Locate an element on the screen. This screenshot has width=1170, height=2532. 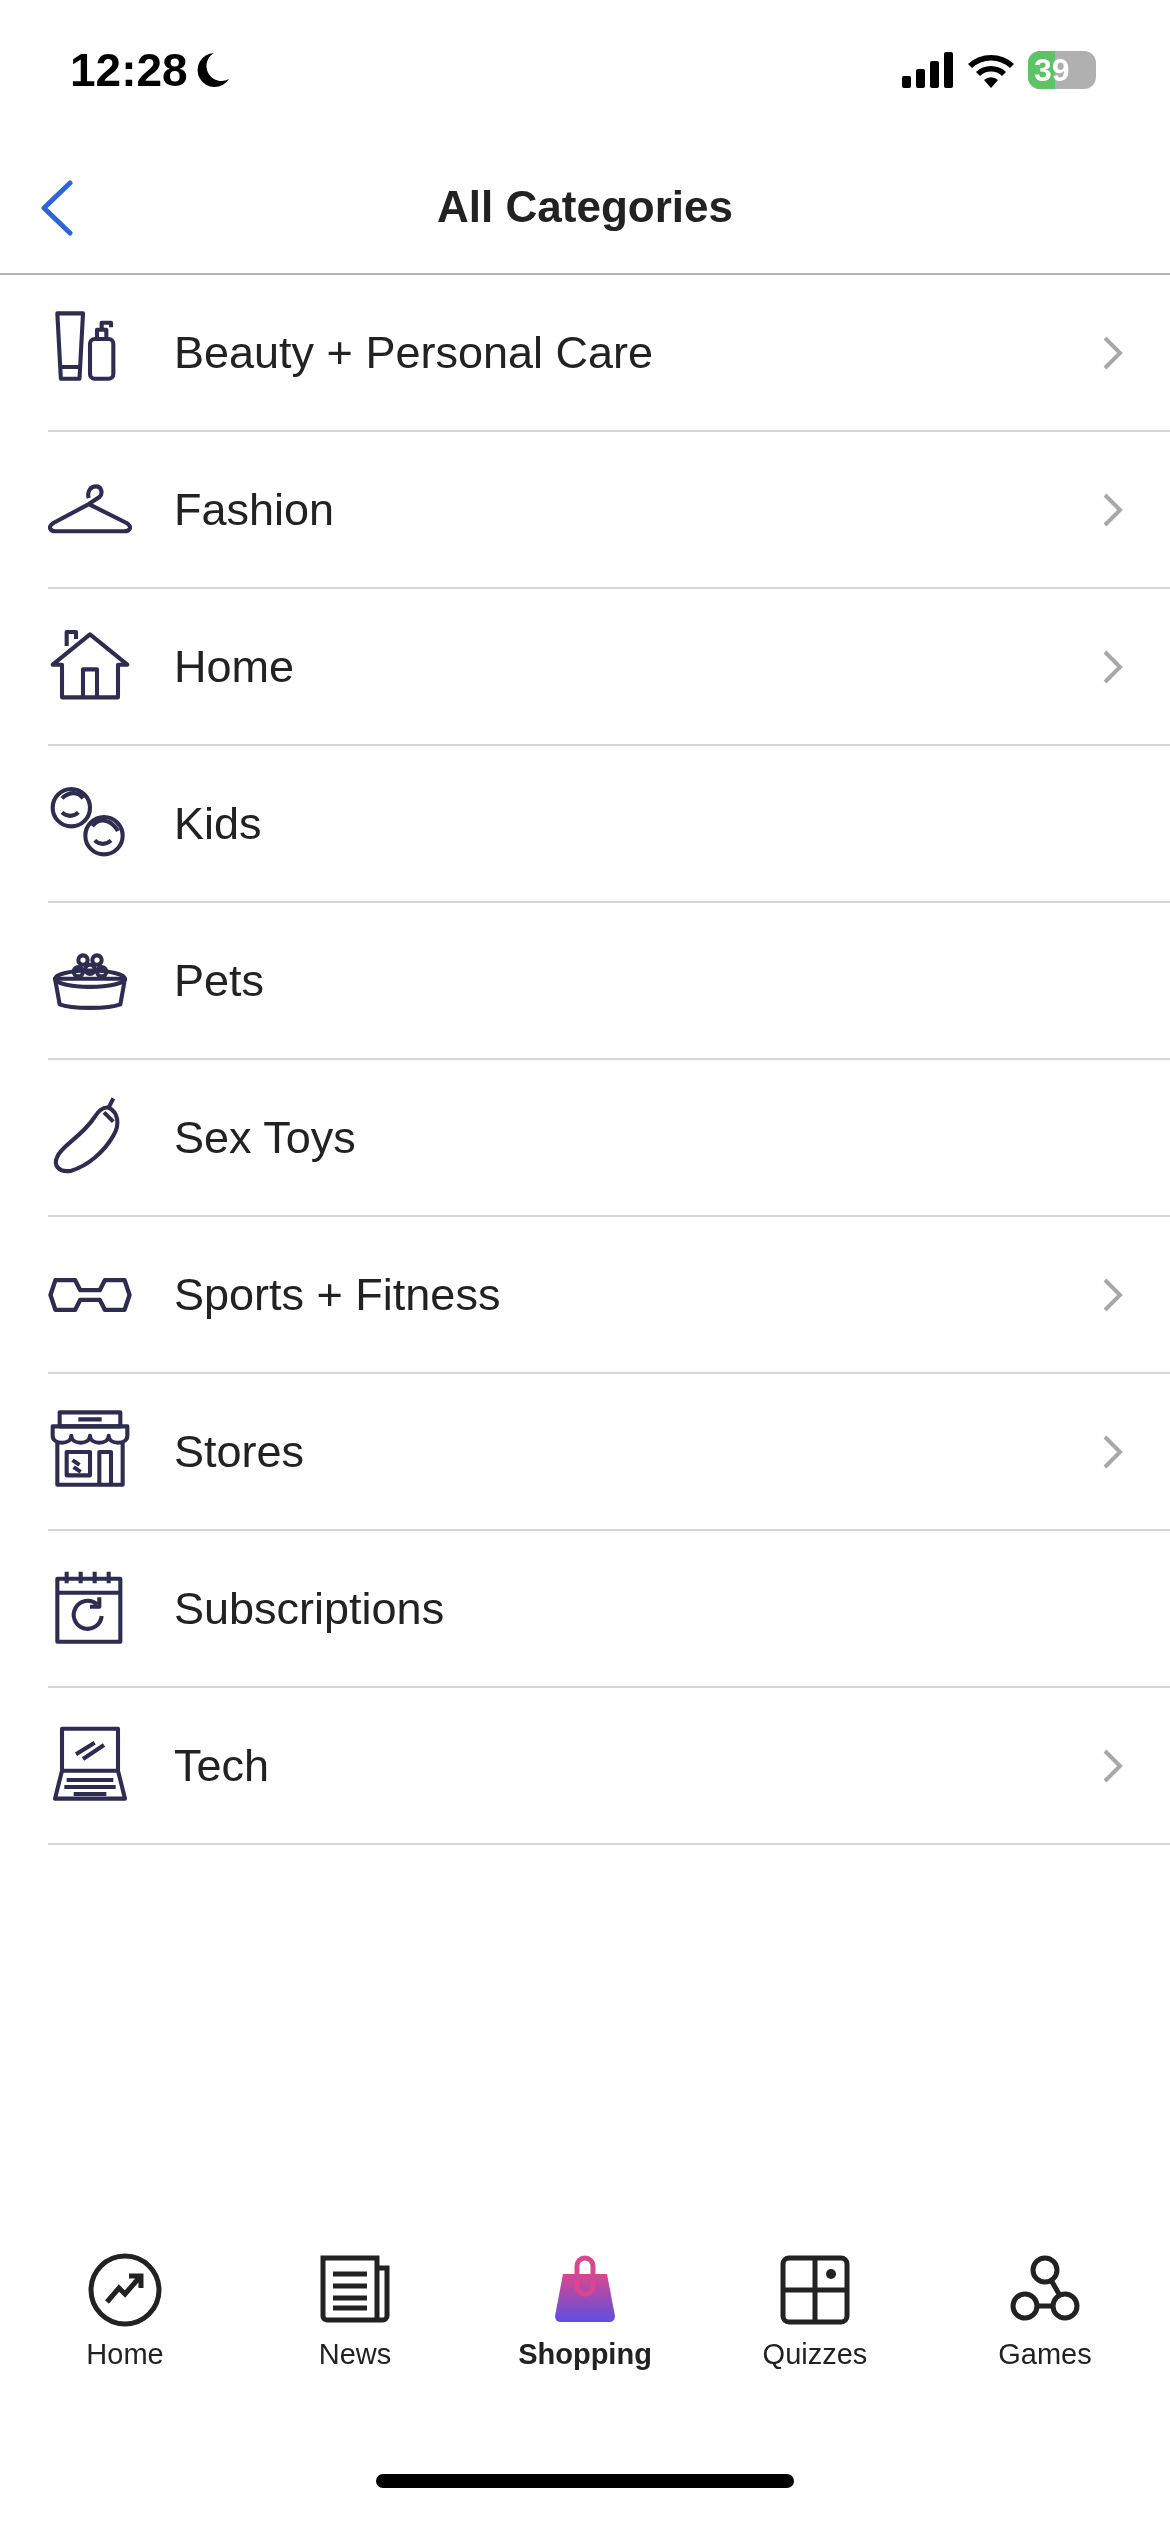
category-row: Tech is located at coordinates (609, 1766).